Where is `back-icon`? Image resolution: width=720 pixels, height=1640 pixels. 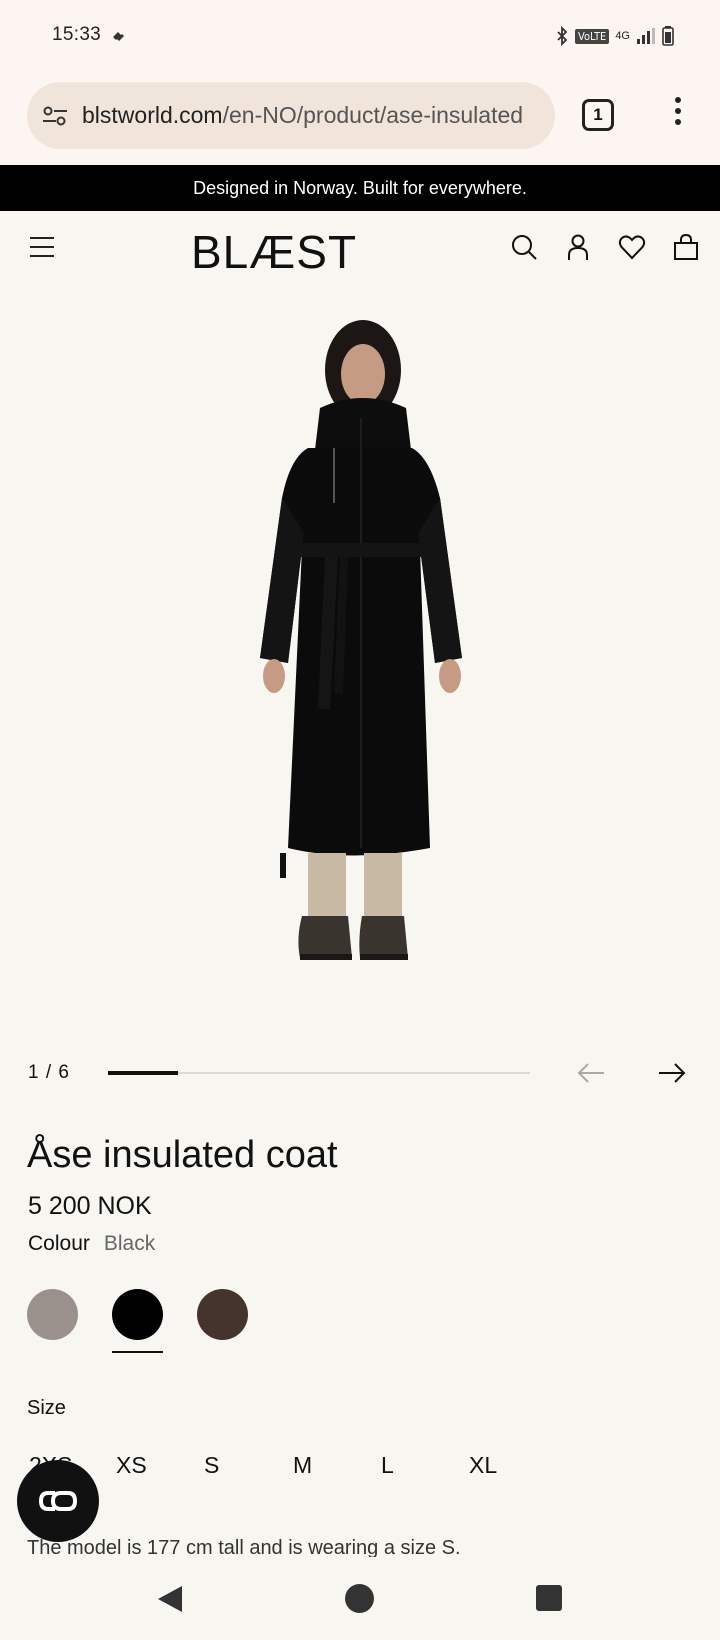
back-icon is located at coordinates (170, 1599).